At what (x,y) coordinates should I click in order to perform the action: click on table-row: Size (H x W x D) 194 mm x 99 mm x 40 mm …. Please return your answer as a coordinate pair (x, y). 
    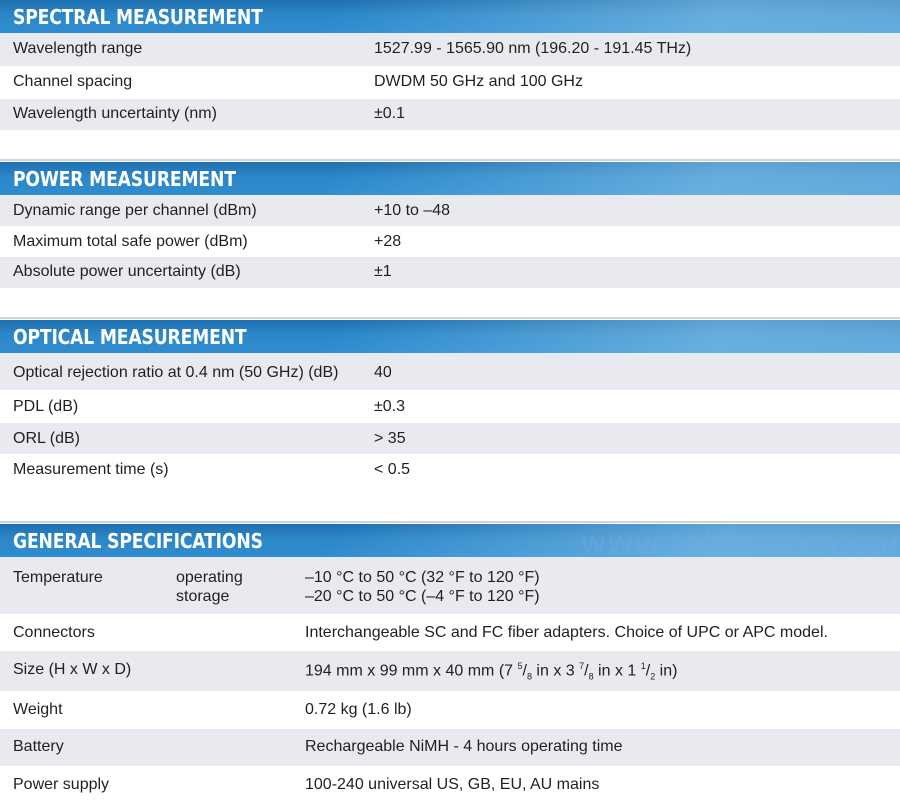
    Looking at the image, I should click on (450, 671).